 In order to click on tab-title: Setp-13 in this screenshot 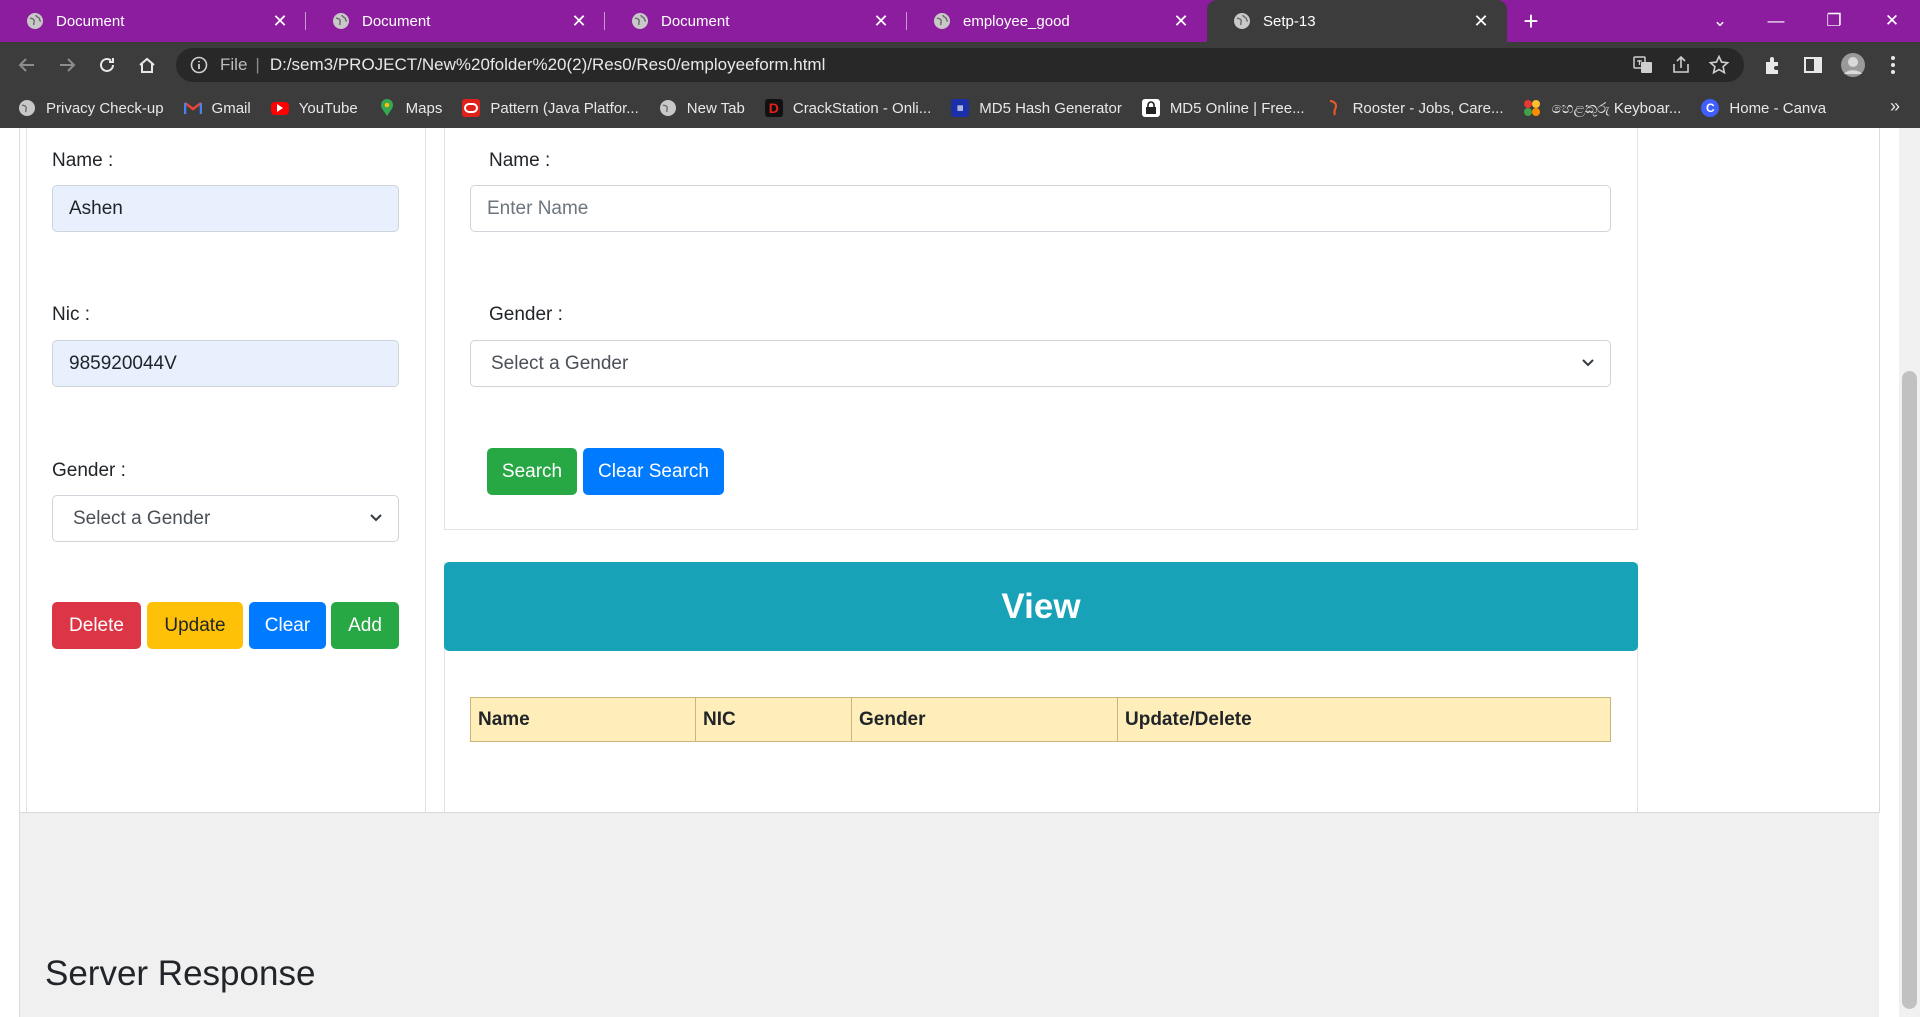, I will do `click(1289, 21)`.